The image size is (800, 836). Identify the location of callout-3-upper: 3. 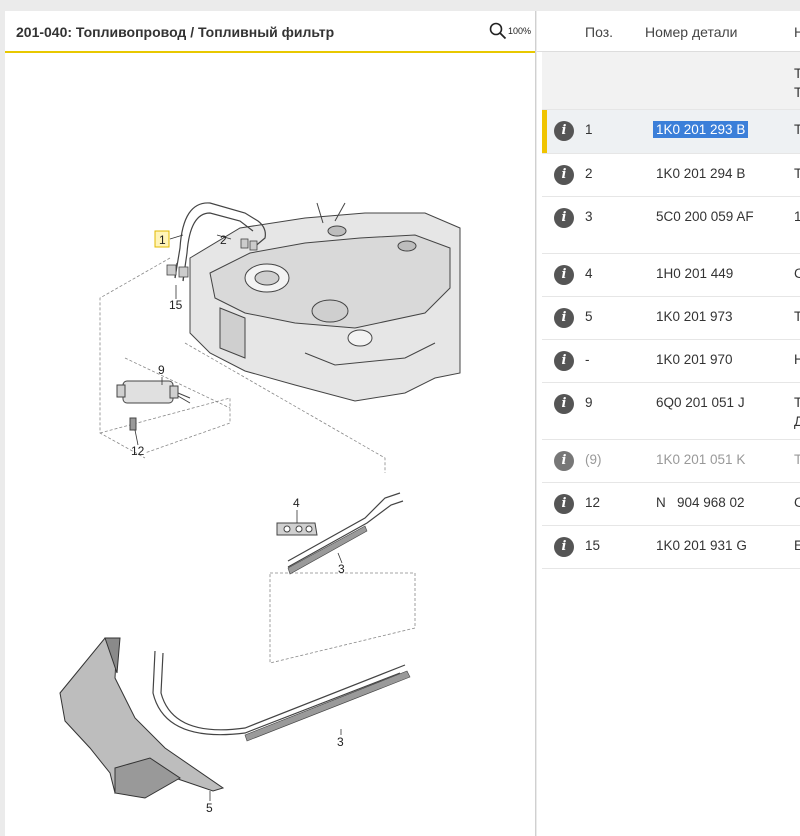
(341, 569).